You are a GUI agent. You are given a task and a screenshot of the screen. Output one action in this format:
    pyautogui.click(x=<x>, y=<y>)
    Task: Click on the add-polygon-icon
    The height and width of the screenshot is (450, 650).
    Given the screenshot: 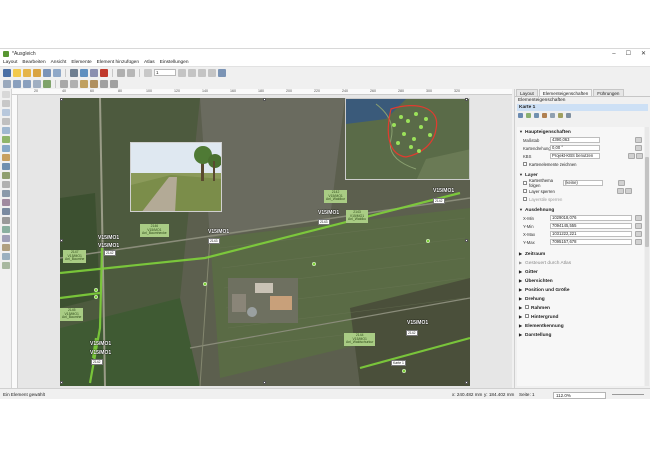 What is the action you would take?
    pyautogui.click(x=6, y=229)
    